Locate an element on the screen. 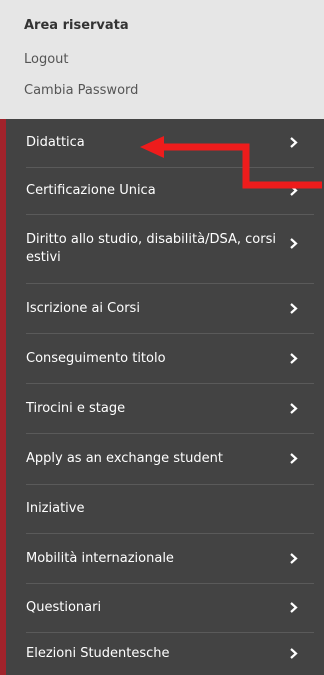 The image size is (324, 675). menu-item-elezioni-studentesche: Elezioni Studentesche is located at coordinates (165, 654).